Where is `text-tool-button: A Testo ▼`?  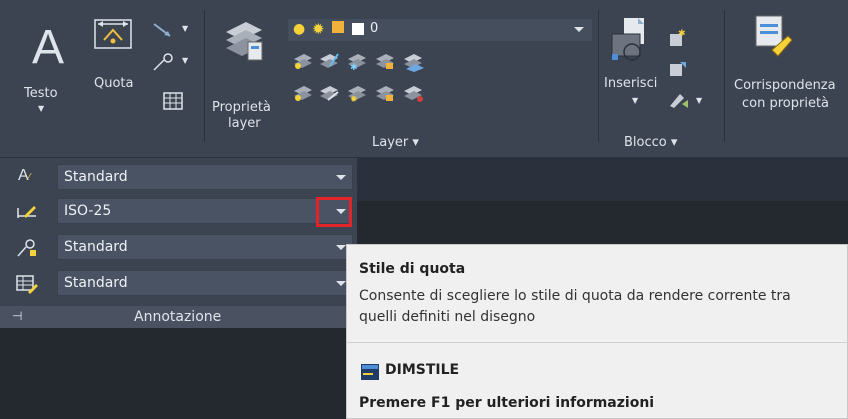 text-tool-button: A Testo ▼ is located at coordinates (43, 63).